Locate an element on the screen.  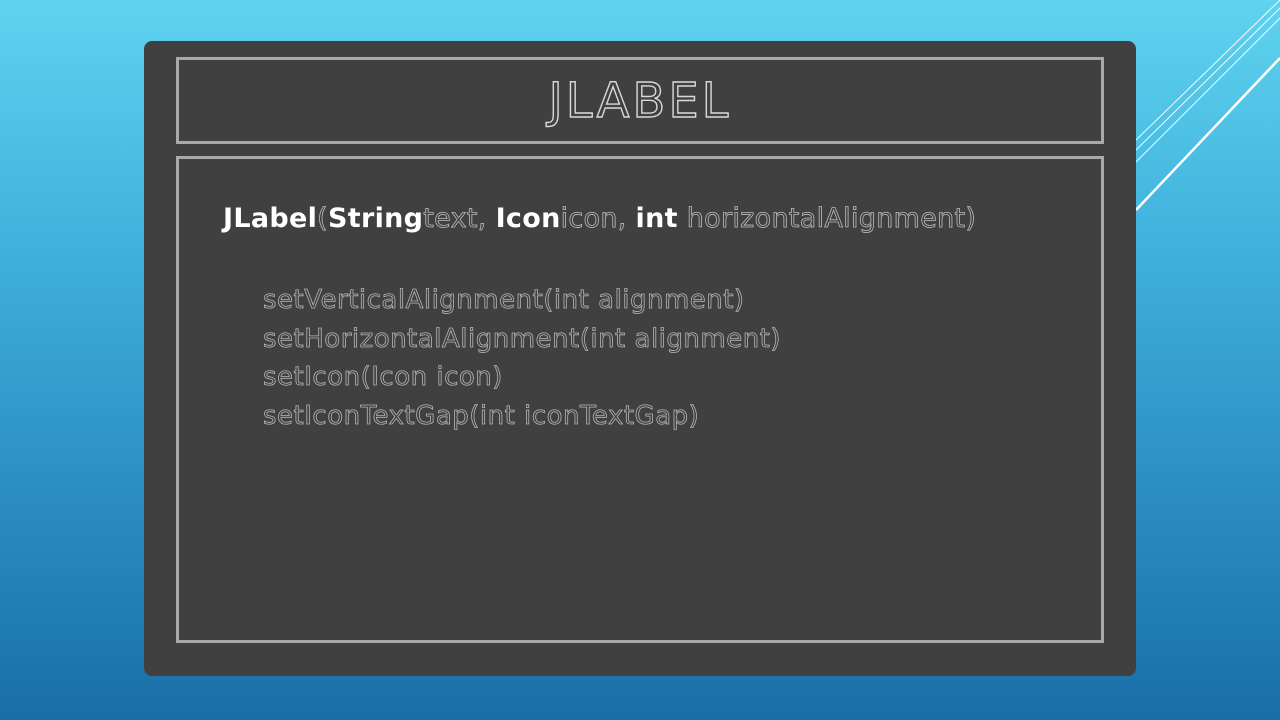
param-type-string: String is located at coordinates (376, 218).